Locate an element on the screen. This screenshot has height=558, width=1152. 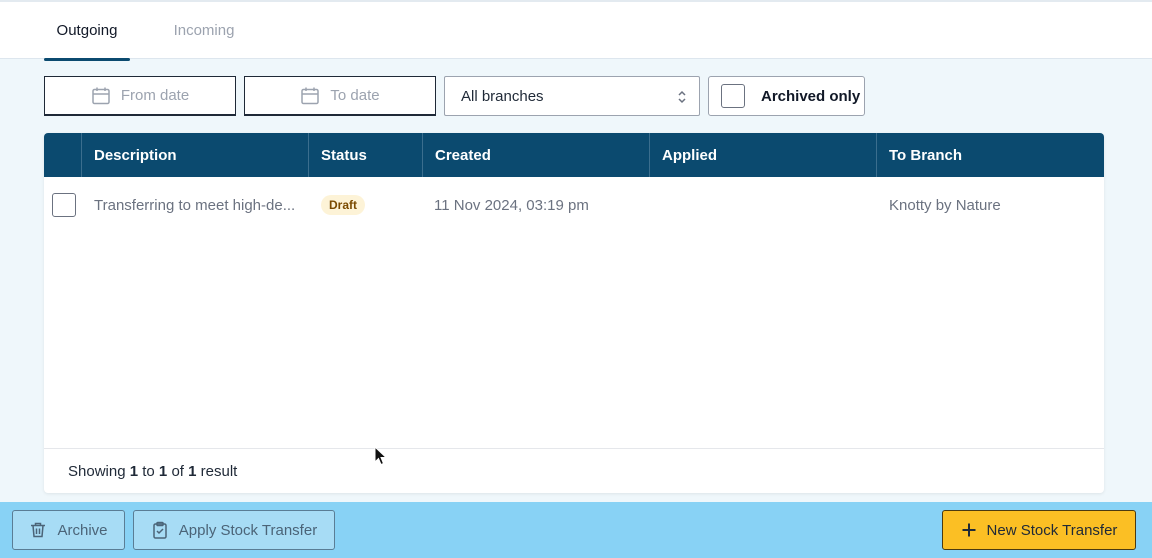
to-date-input: To date is located at coordinates (340, 96).